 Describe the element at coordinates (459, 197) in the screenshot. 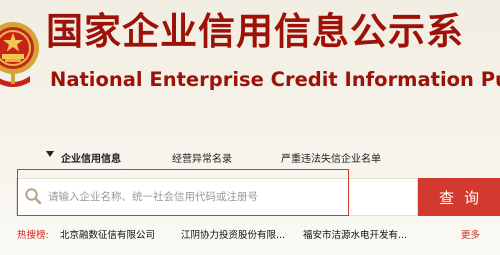

I see `search-button: 查询` at that location.